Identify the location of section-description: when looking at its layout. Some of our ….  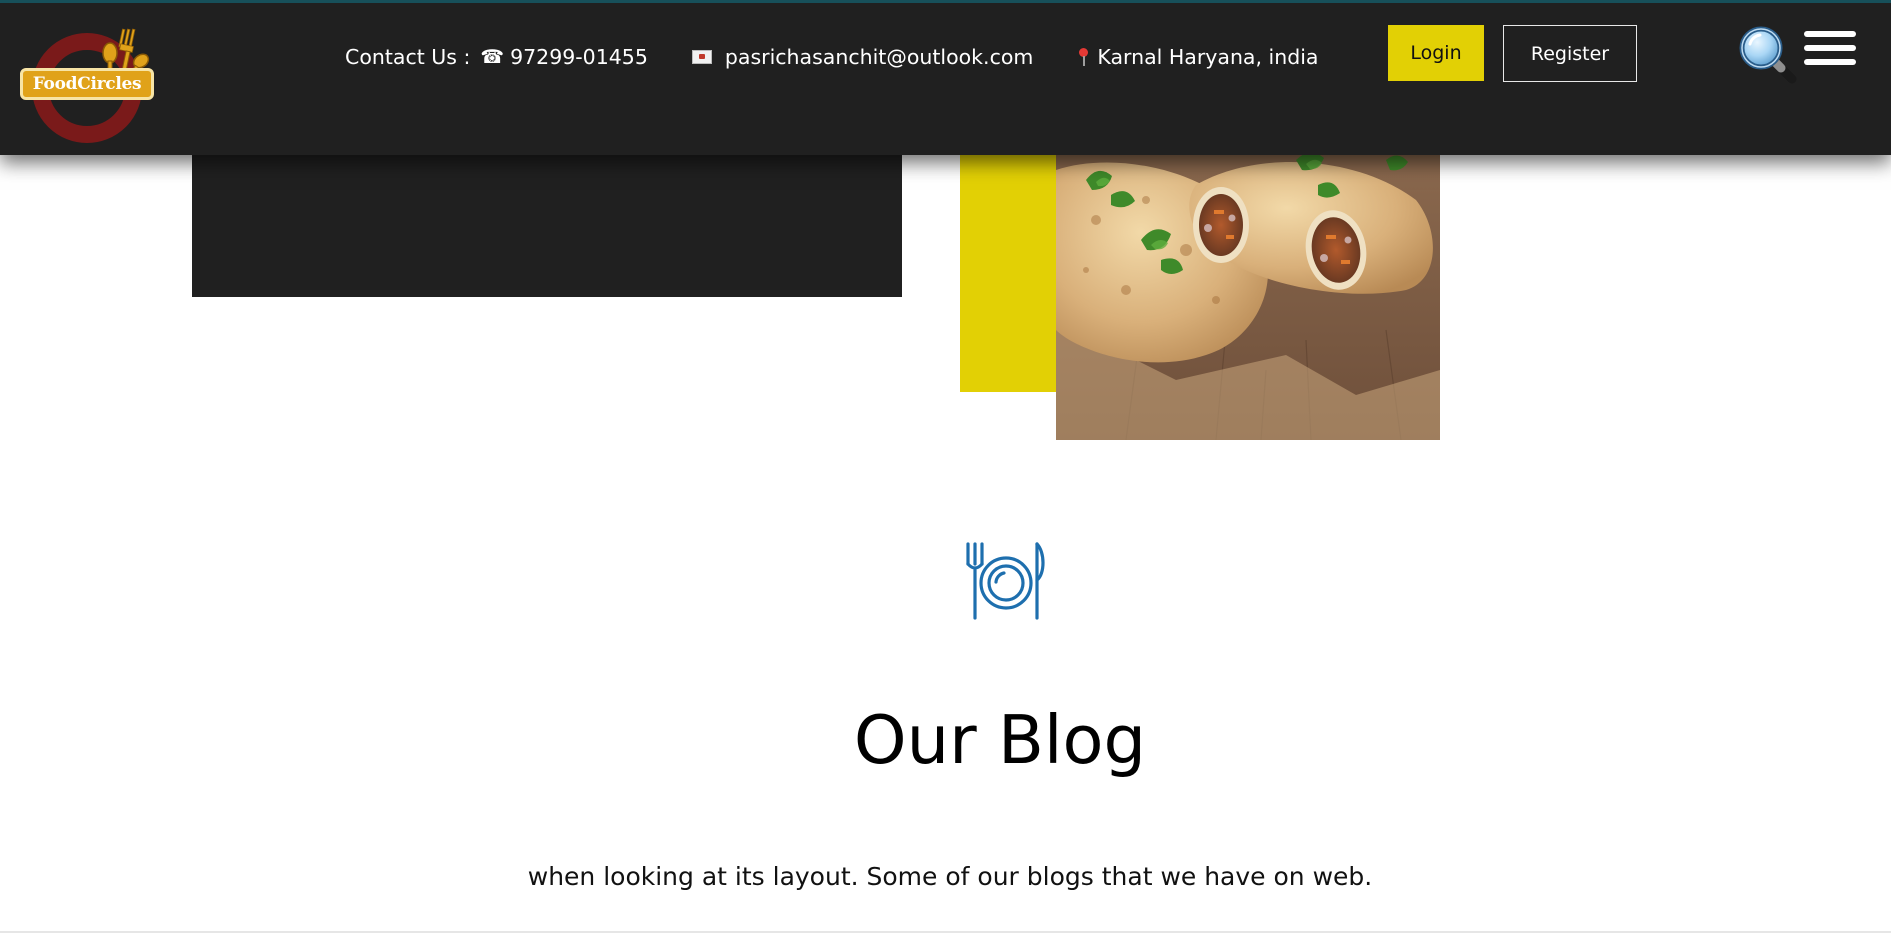
(950, 876).